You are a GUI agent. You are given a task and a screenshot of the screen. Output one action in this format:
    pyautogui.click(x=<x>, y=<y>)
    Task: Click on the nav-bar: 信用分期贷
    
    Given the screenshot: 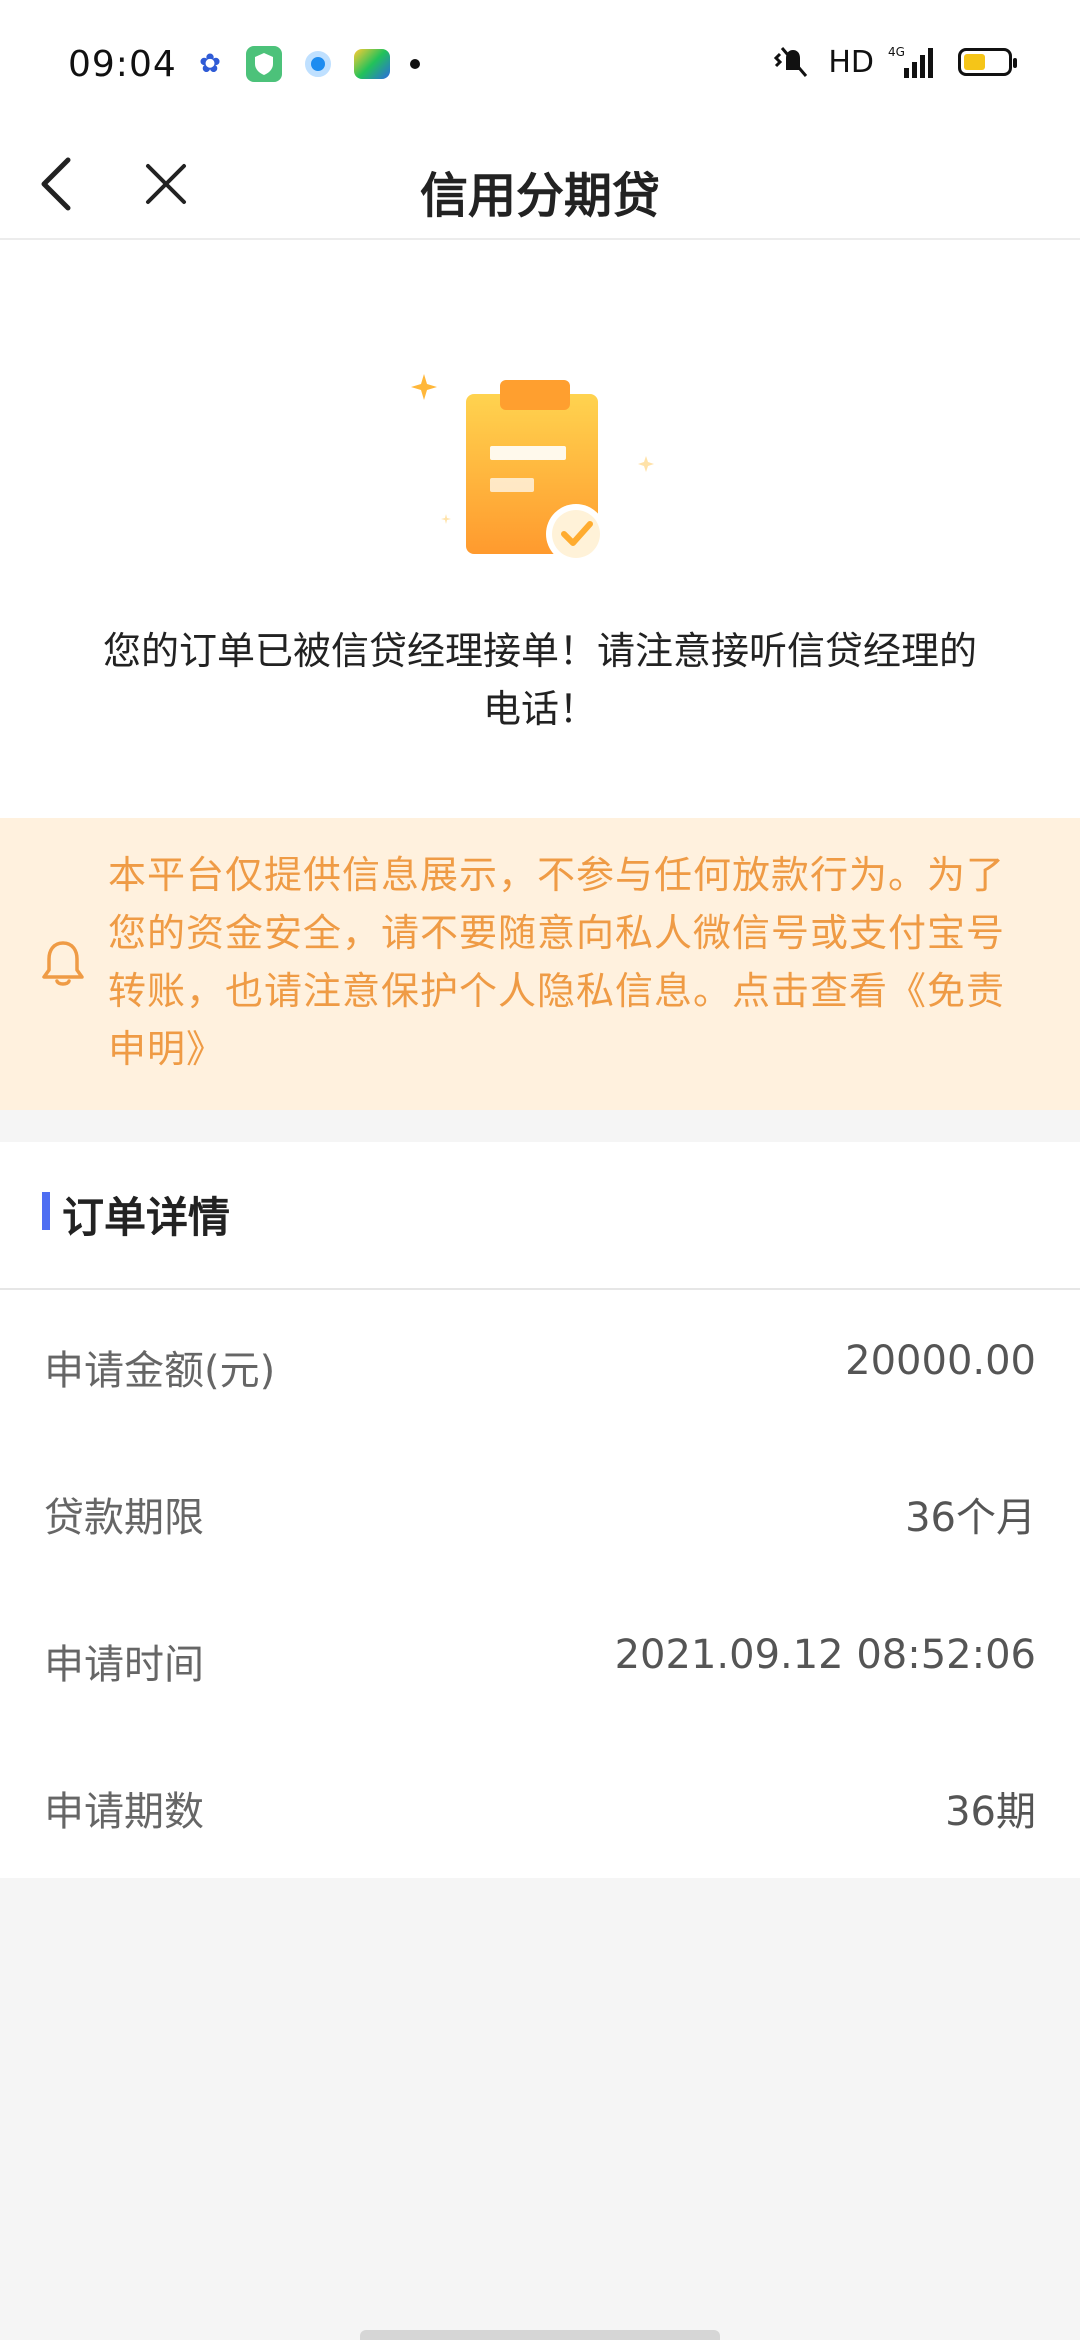 What is the action you would take?
    pyautogui.click(x=540, y=185)
    